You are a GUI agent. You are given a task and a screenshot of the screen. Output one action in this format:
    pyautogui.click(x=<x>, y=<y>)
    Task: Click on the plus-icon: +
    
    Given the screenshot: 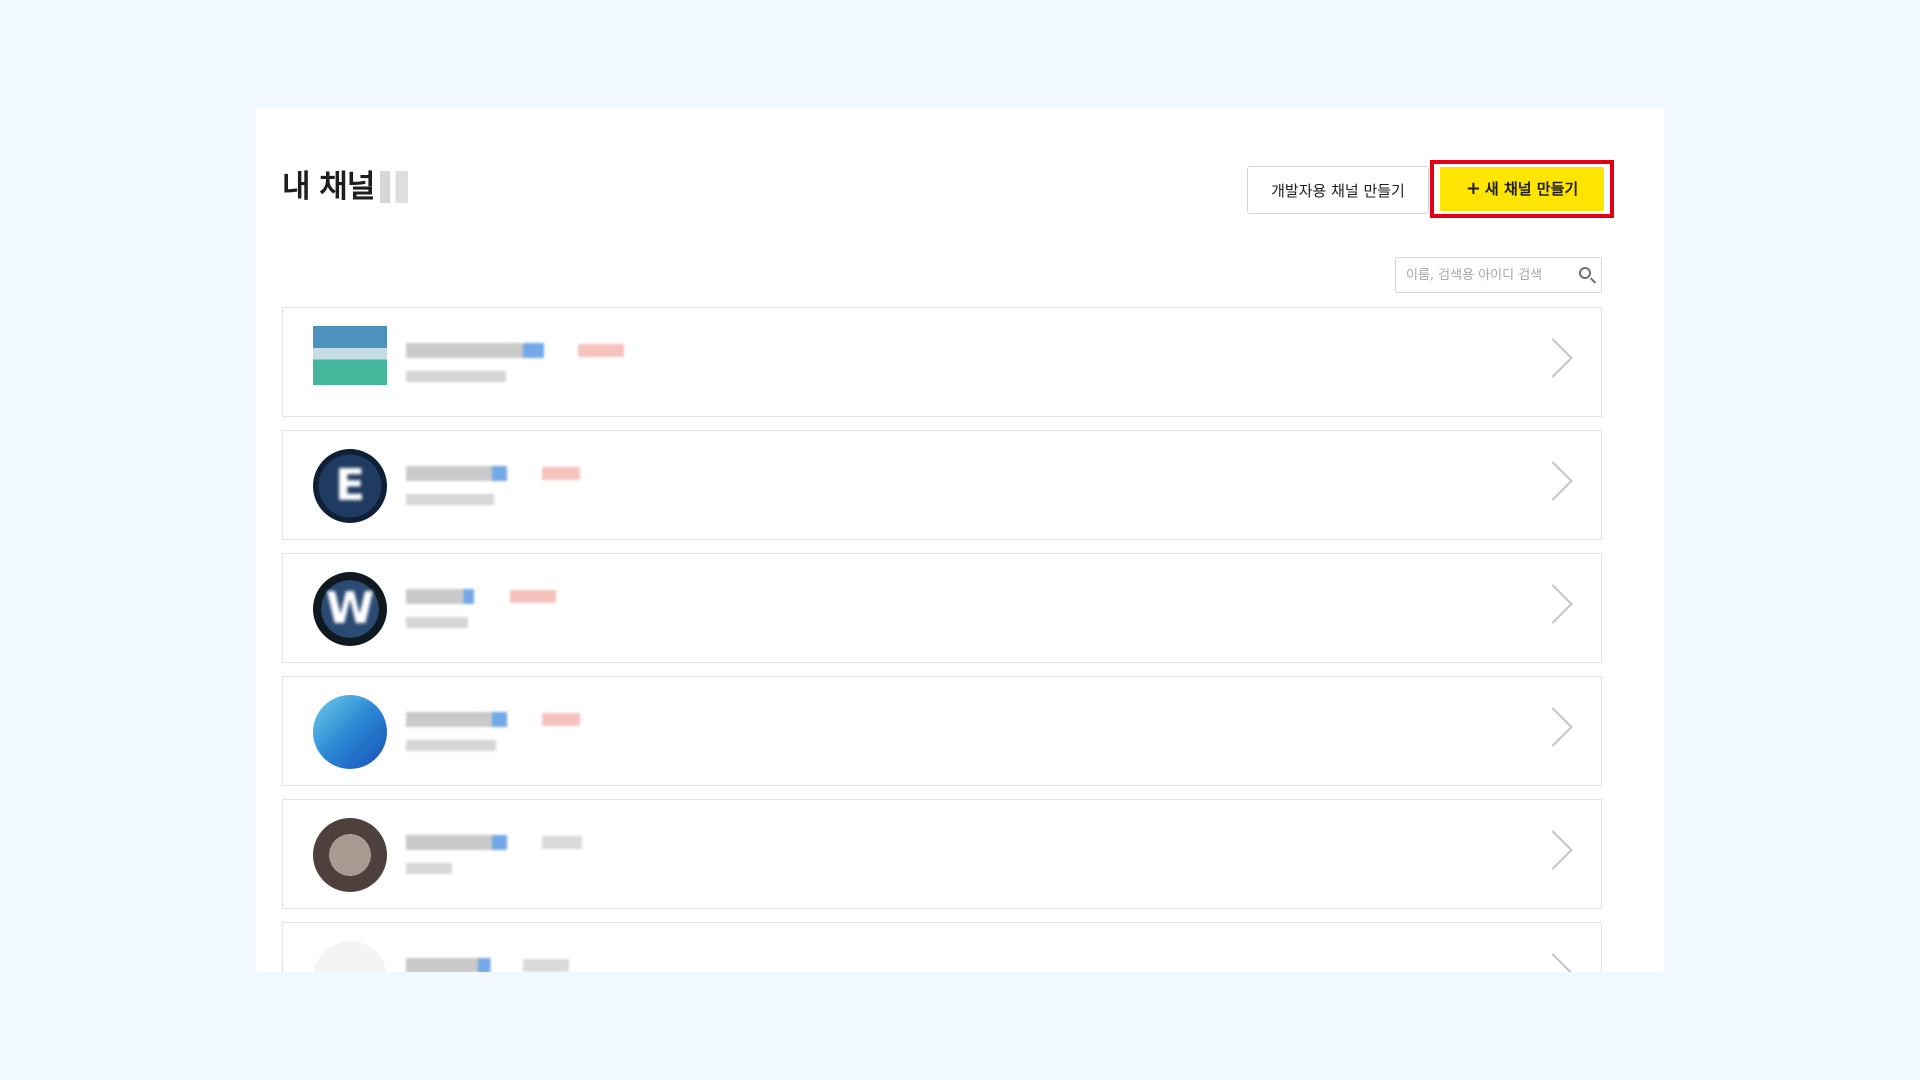 What is the action you would take?
    pyautogui.click(x=1473, y=188)
    